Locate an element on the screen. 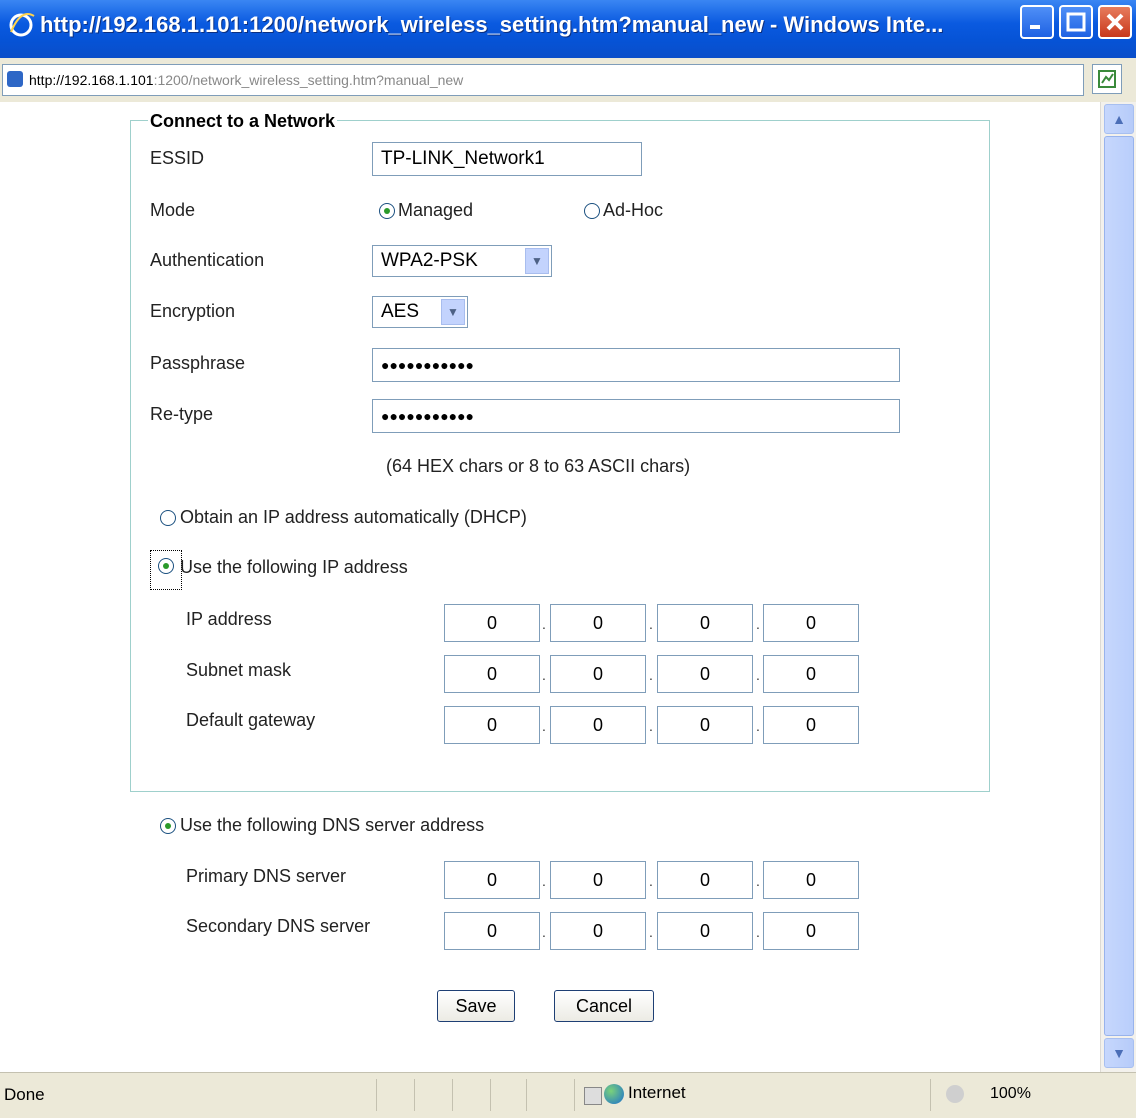 The image size is (1136, 1118). cancel-button: Cancel is located at coordinates (604, 1006).